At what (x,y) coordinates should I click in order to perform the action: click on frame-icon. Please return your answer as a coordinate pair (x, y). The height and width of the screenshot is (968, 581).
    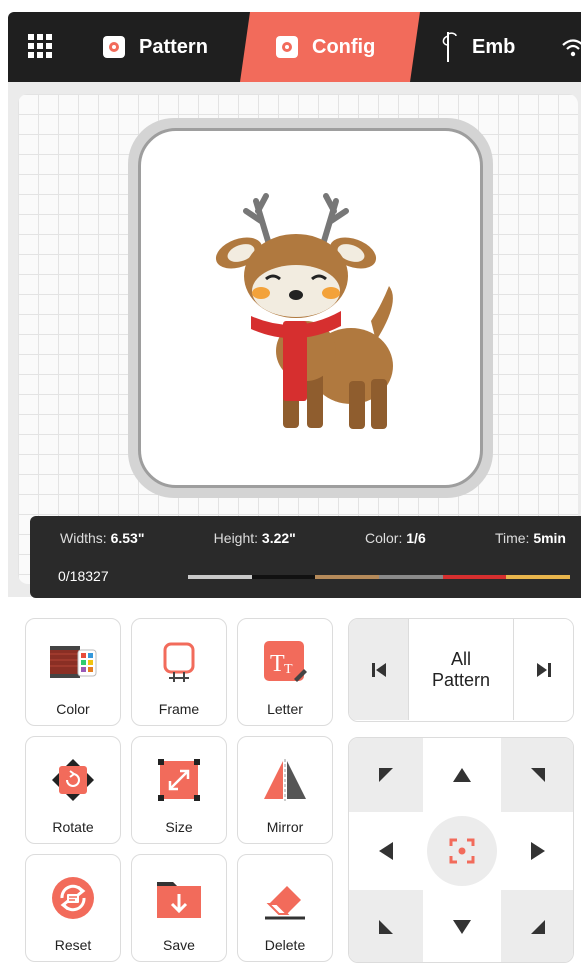
    Looking at the image, I should click on (179, 662).